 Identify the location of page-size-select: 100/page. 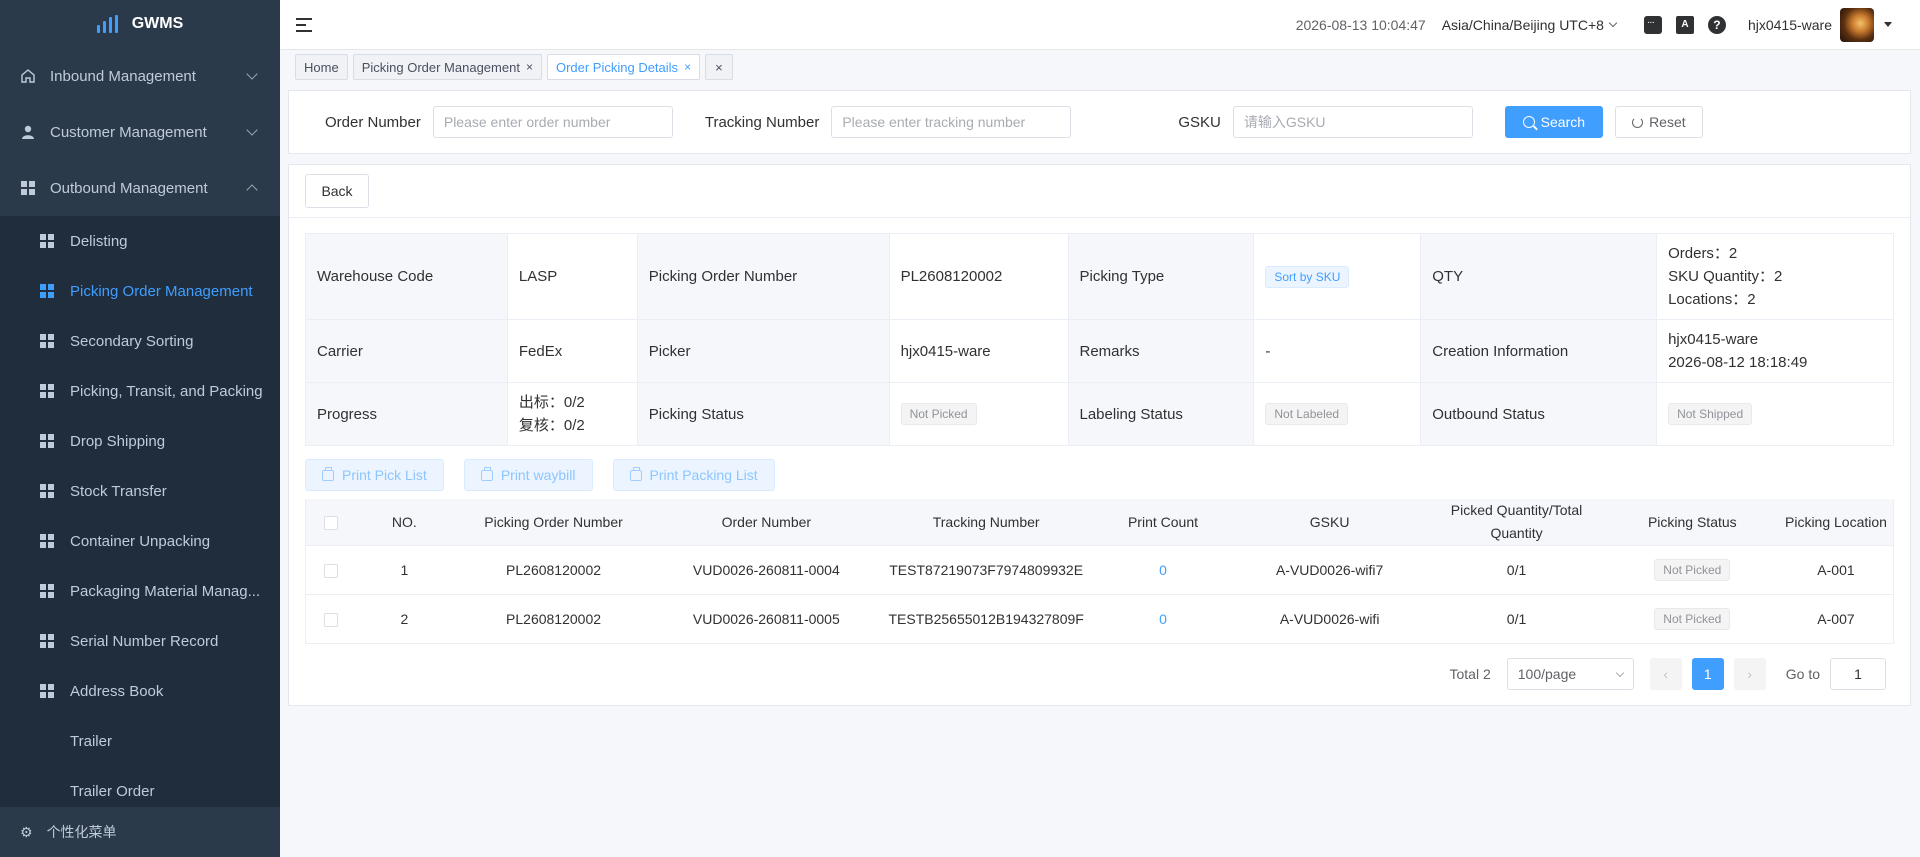
(1570, 674).